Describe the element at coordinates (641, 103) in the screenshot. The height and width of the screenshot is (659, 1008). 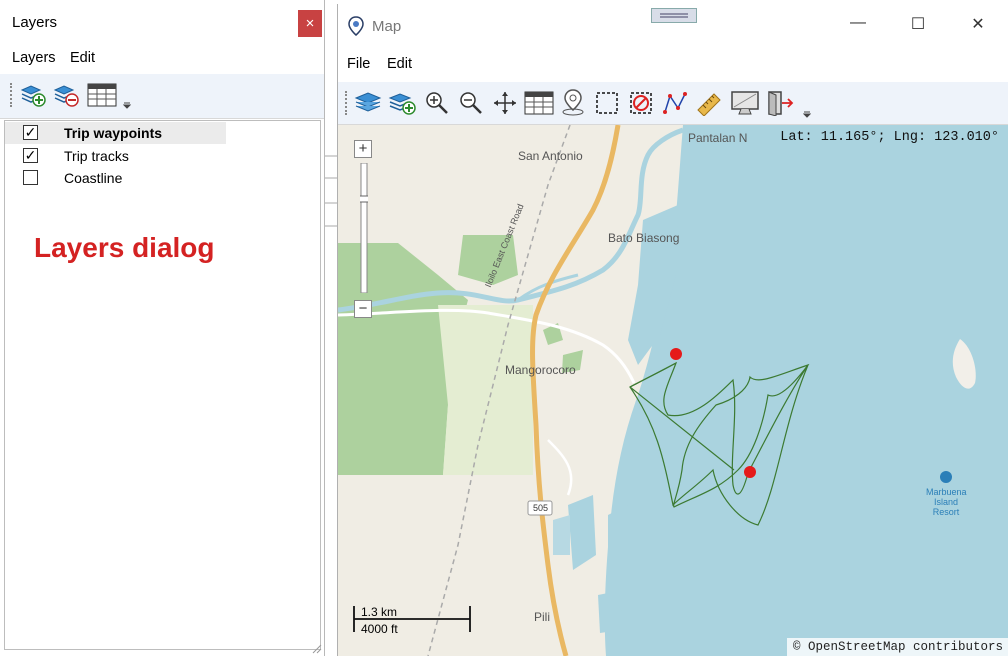
I see `clear-selection-icon` at that location.